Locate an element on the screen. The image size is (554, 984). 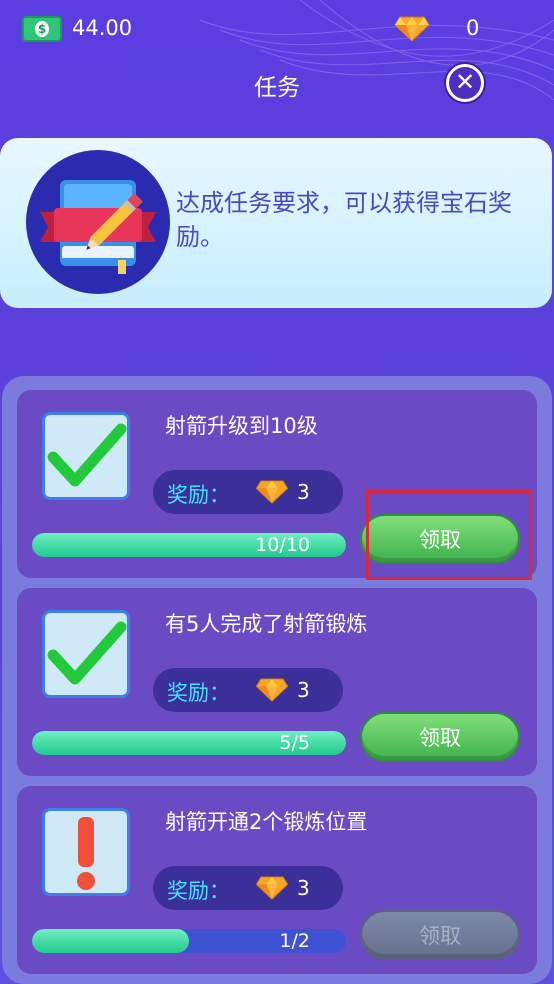
gem-count: 0 is located at coordinates (473, 28).